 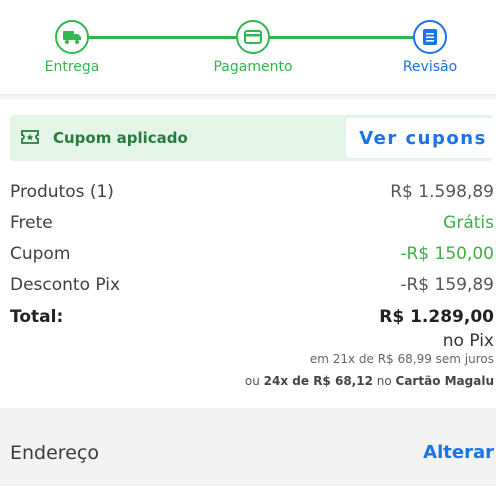 What do you see at coordinates (252, 287) in the screenshot?
I see `summary-row-pix-discount: Desconto Pix -R$ 159,89` at bounding box center [252, 287].